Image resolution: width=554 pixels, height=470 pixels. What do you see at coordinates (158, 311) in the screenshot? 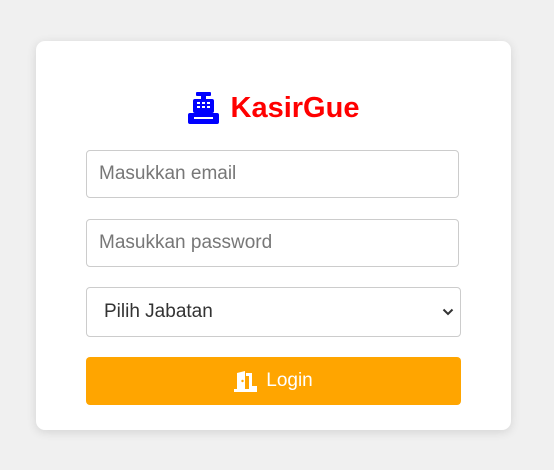
I see `role-select-value: Pilih Jabatan` at bounding box center [158, 311].